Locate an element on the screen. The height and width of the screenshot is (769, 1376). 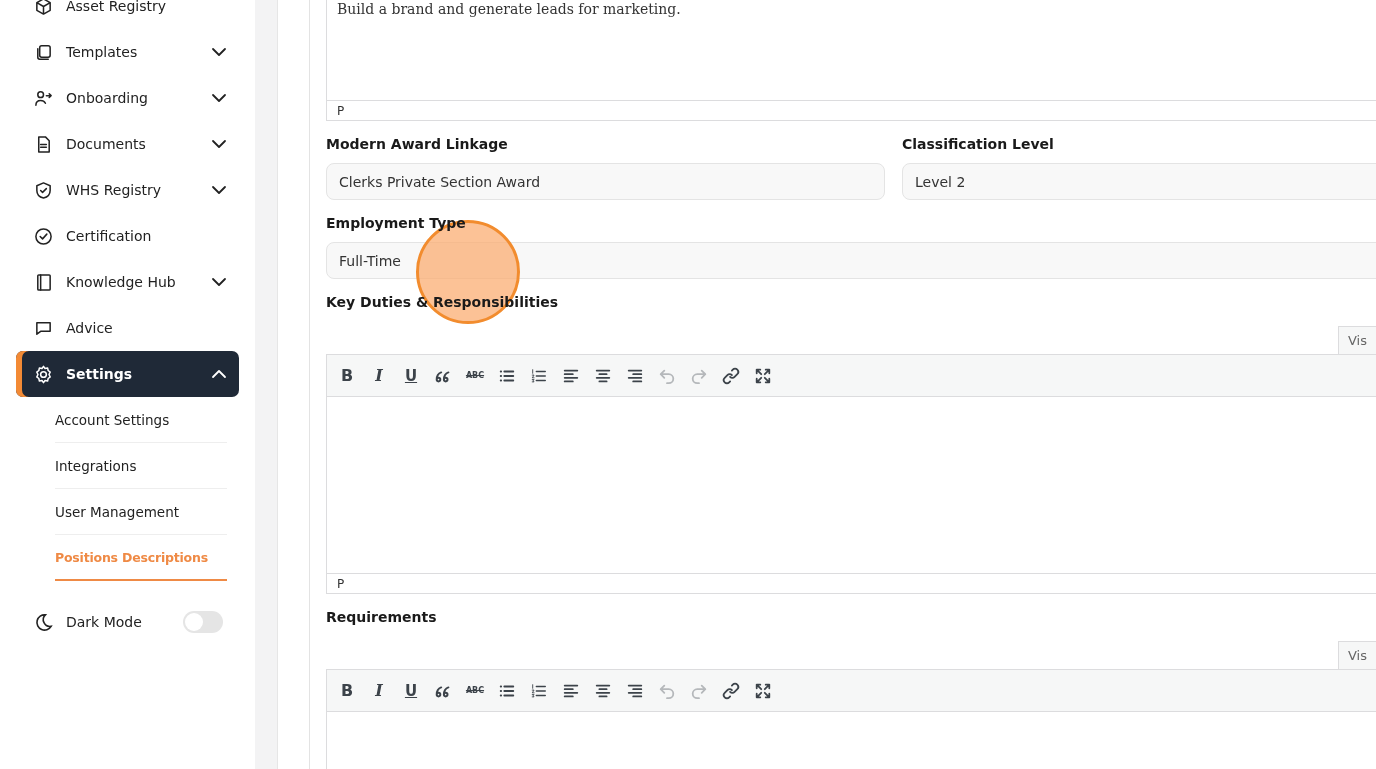
nav-item: Advice is located at coordinates (127, 328).